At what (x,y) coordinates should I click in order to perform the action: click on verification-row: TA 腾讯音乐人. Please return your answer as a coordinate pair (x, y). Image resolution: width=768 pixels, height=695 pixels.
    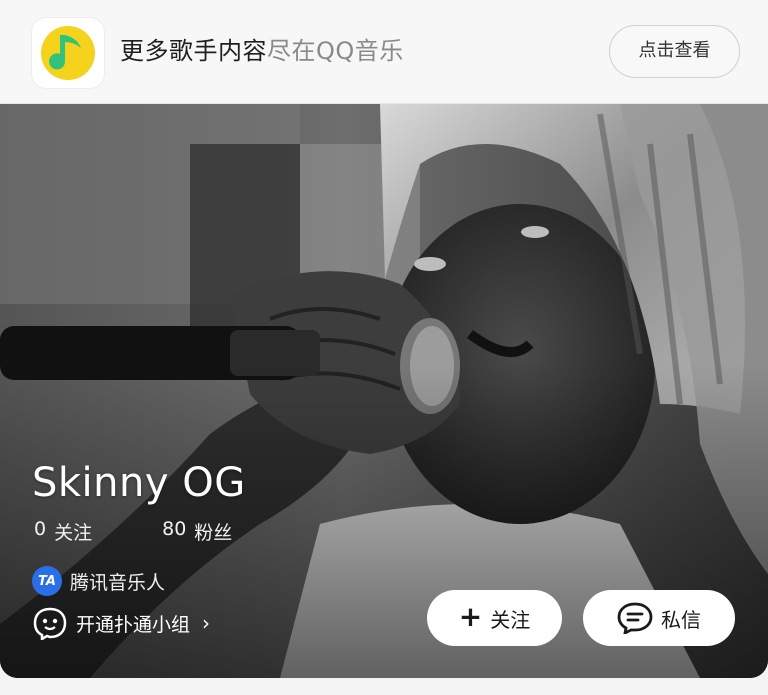
    Looking at the image, I should click on (98, 581).